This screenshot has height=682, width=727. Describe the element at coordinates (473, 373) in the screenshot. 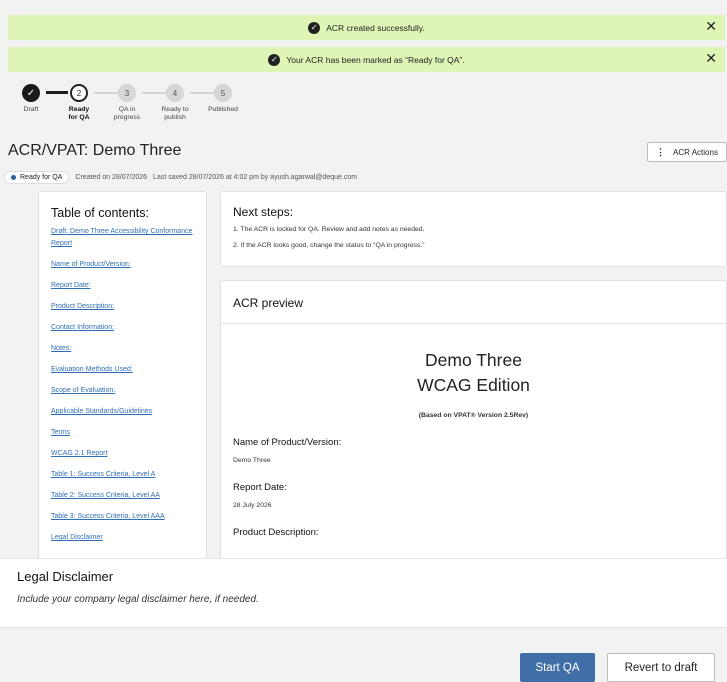

I see `preview-doc-title: Demo Three WCAG Edition` at that location.